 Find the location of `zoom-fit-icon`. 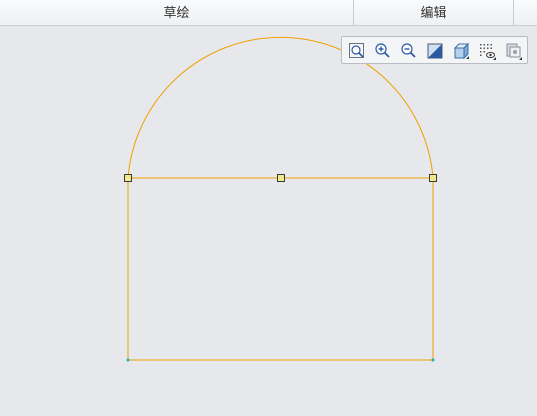

zoom-fit-icon is located at coordinates (357, 51).